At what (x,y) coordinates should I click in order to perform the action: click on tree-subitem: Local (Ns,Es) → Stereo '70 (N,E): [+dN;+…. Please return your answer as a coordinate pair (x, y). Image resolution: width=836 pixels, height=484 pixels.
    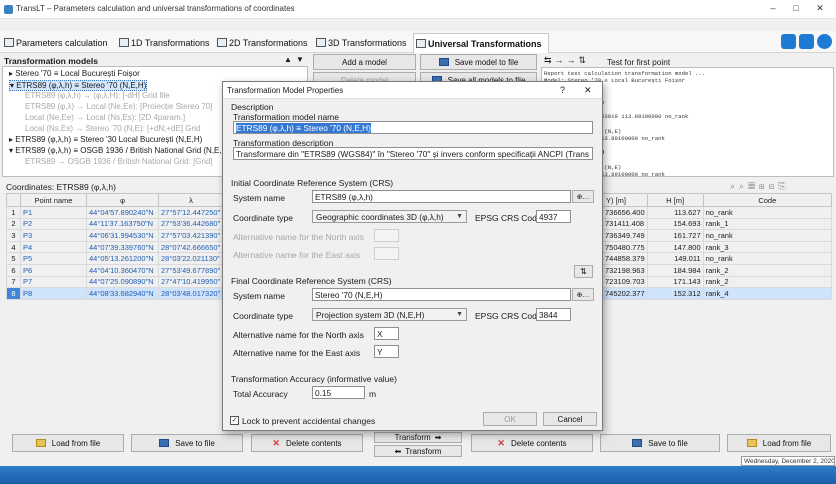
    Looking at the image, I should click on (112, 128).